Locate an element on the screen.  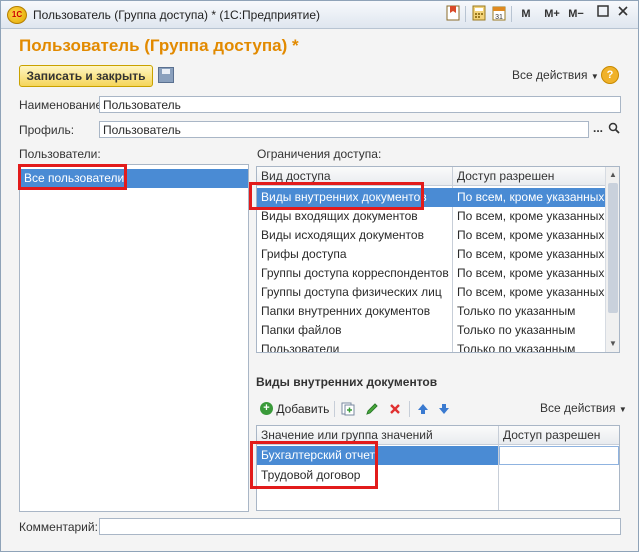
name-field: Пользователь is located at coordinates (360, 104).